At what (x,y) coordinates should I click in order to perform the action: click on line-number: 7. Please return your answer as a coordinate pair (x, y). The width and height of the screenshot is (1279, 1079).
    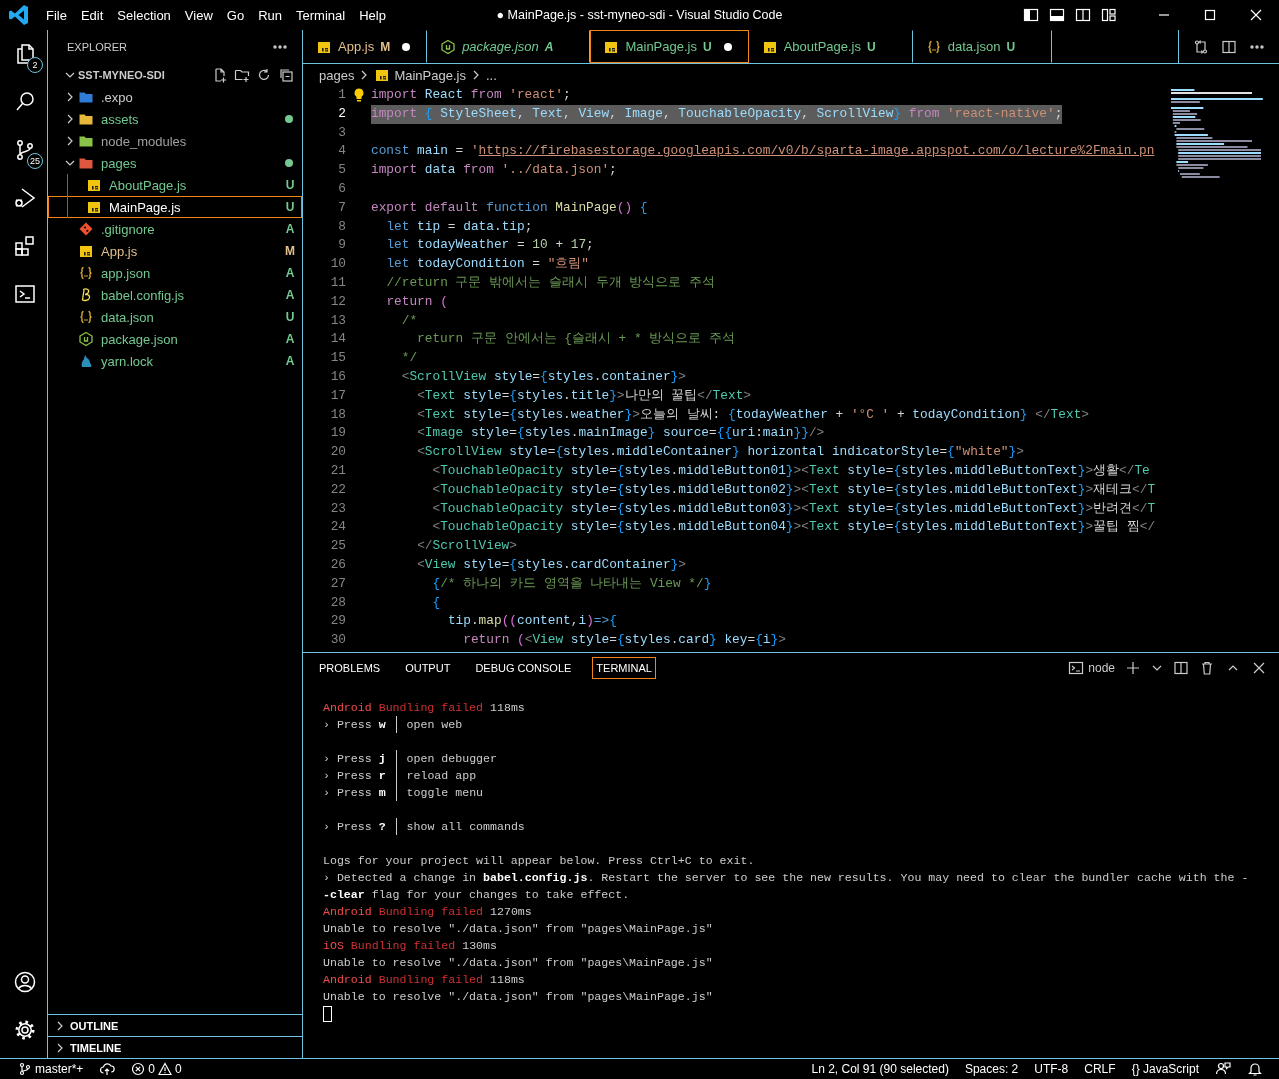
    Looking at the image, I should click on (341, 207).